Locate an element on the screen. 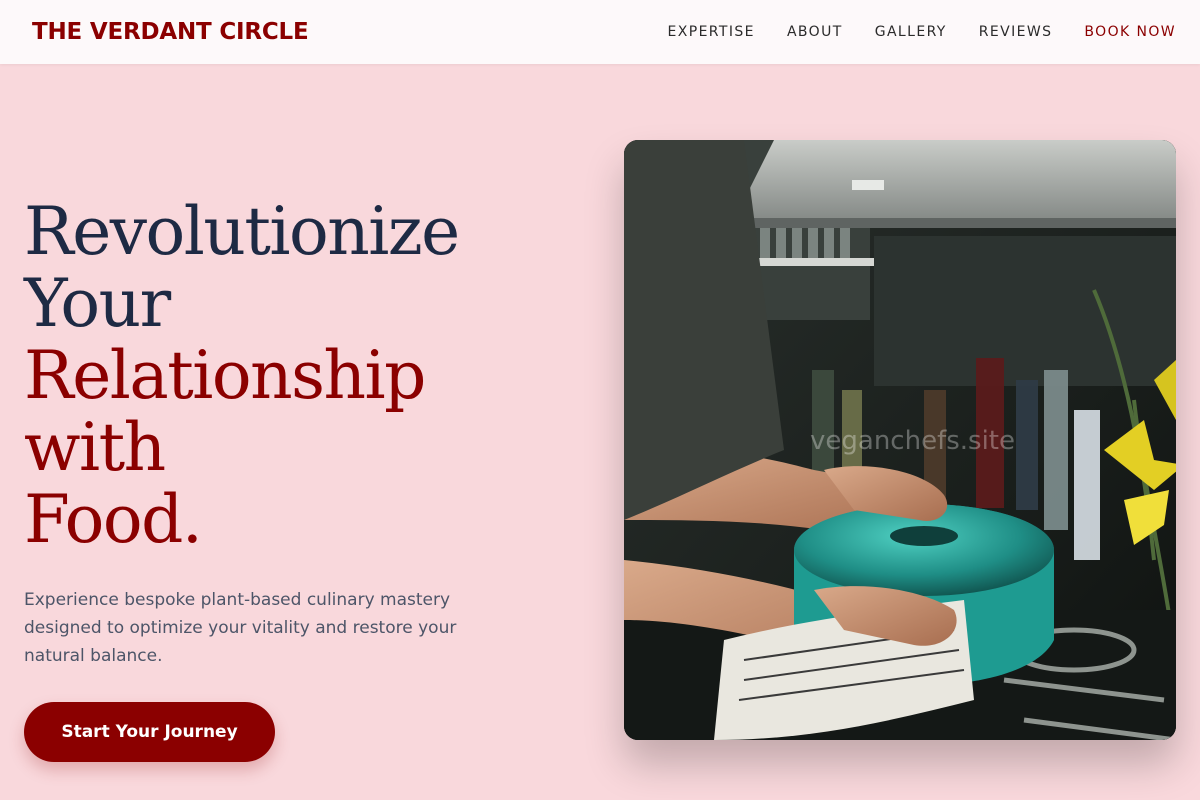 Image resolution: width=1200 pixels, height=800 pixels. brand-logo: THE VERDANT CIRCLE is located at coordinates (170, 32).